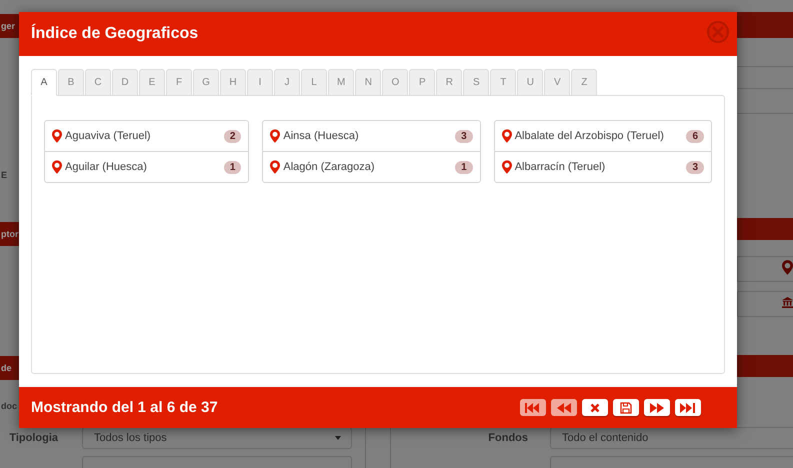  I want to click on cancel-button, so click(595, 407).